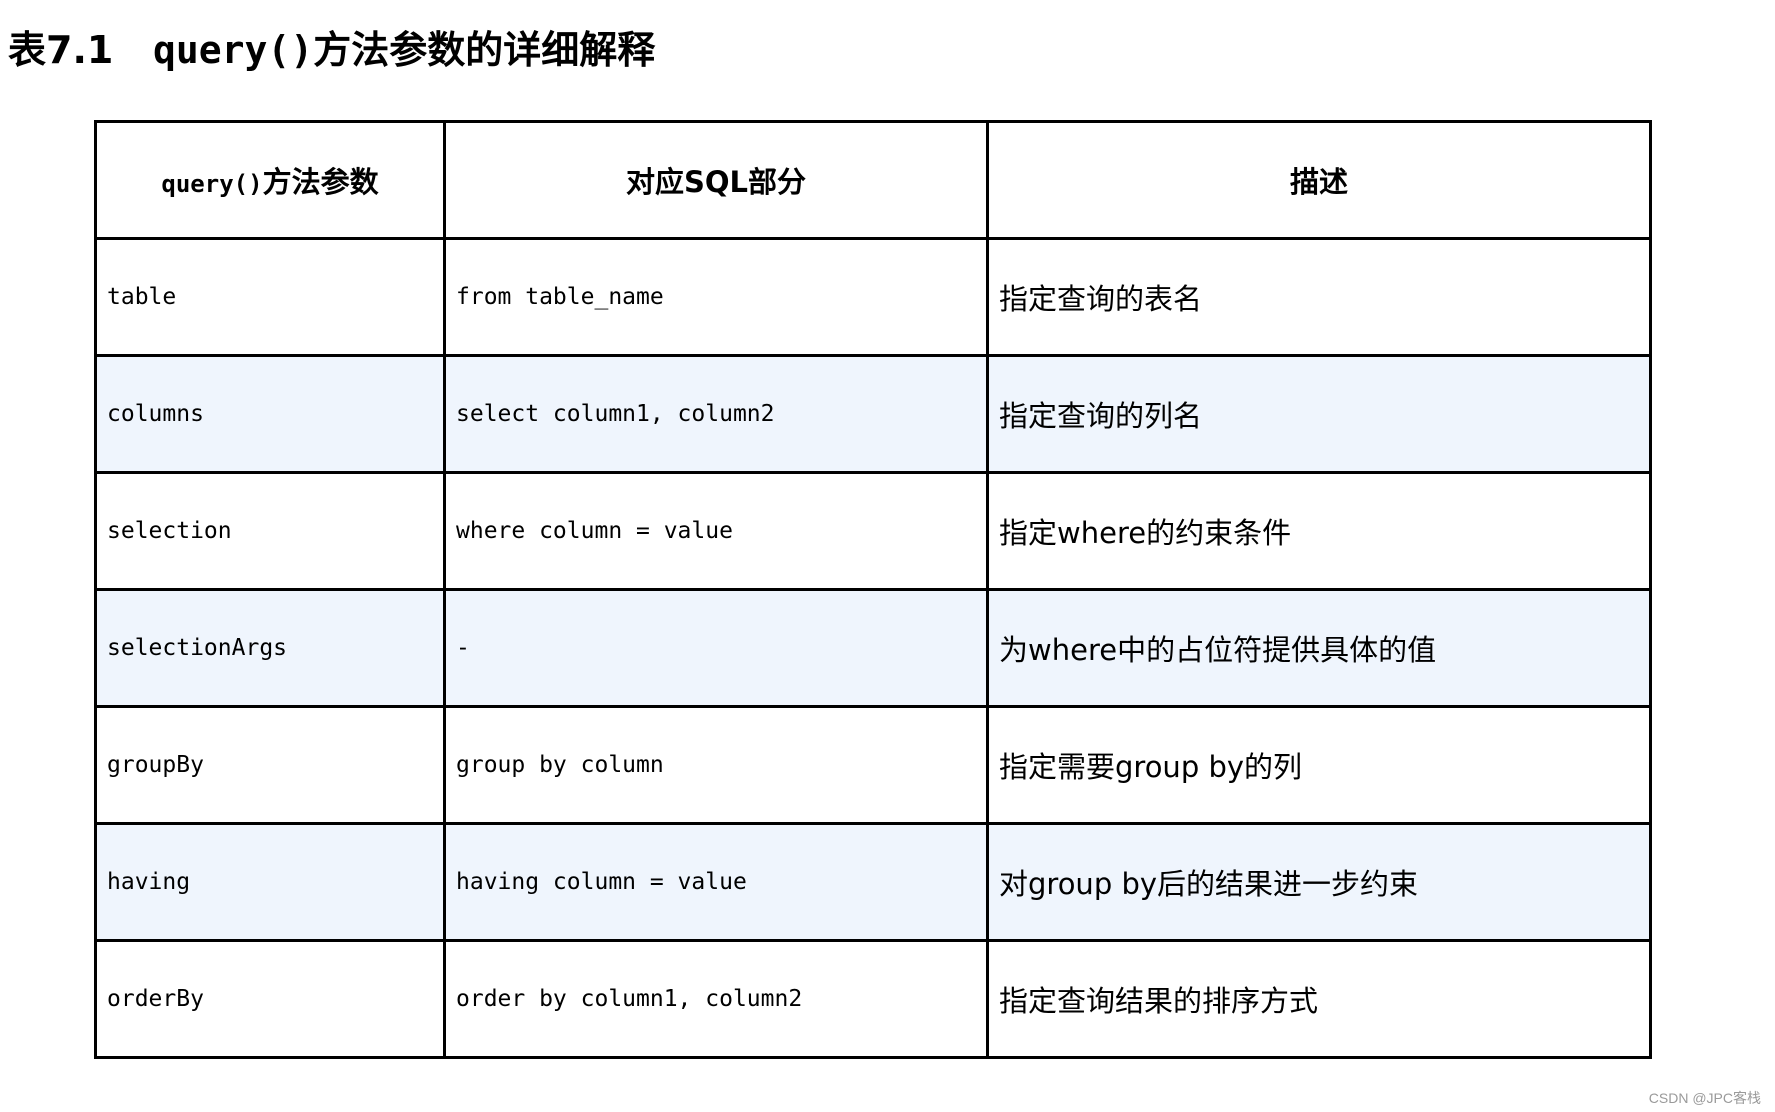 The width and height of the screenshot is (1775, 1112). What do you see at coordinates (716, 882) in the screenshot?
I see `sql-cell: having column = value` at bounding box center [716, 882].